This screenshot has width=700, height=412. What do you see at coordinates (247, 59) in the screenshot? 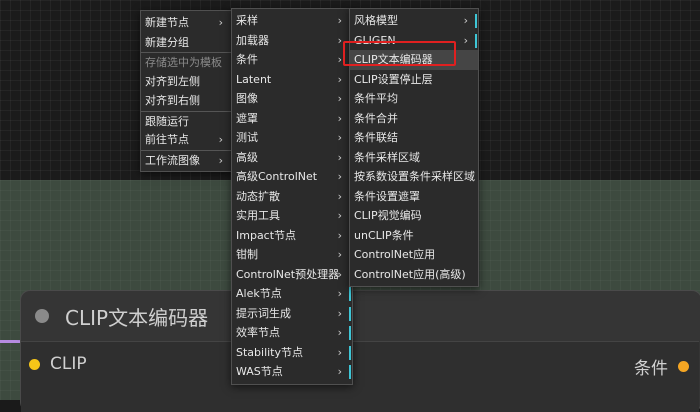
I see `category-menu-item-label: 条件` at bounding box center [247, 59].